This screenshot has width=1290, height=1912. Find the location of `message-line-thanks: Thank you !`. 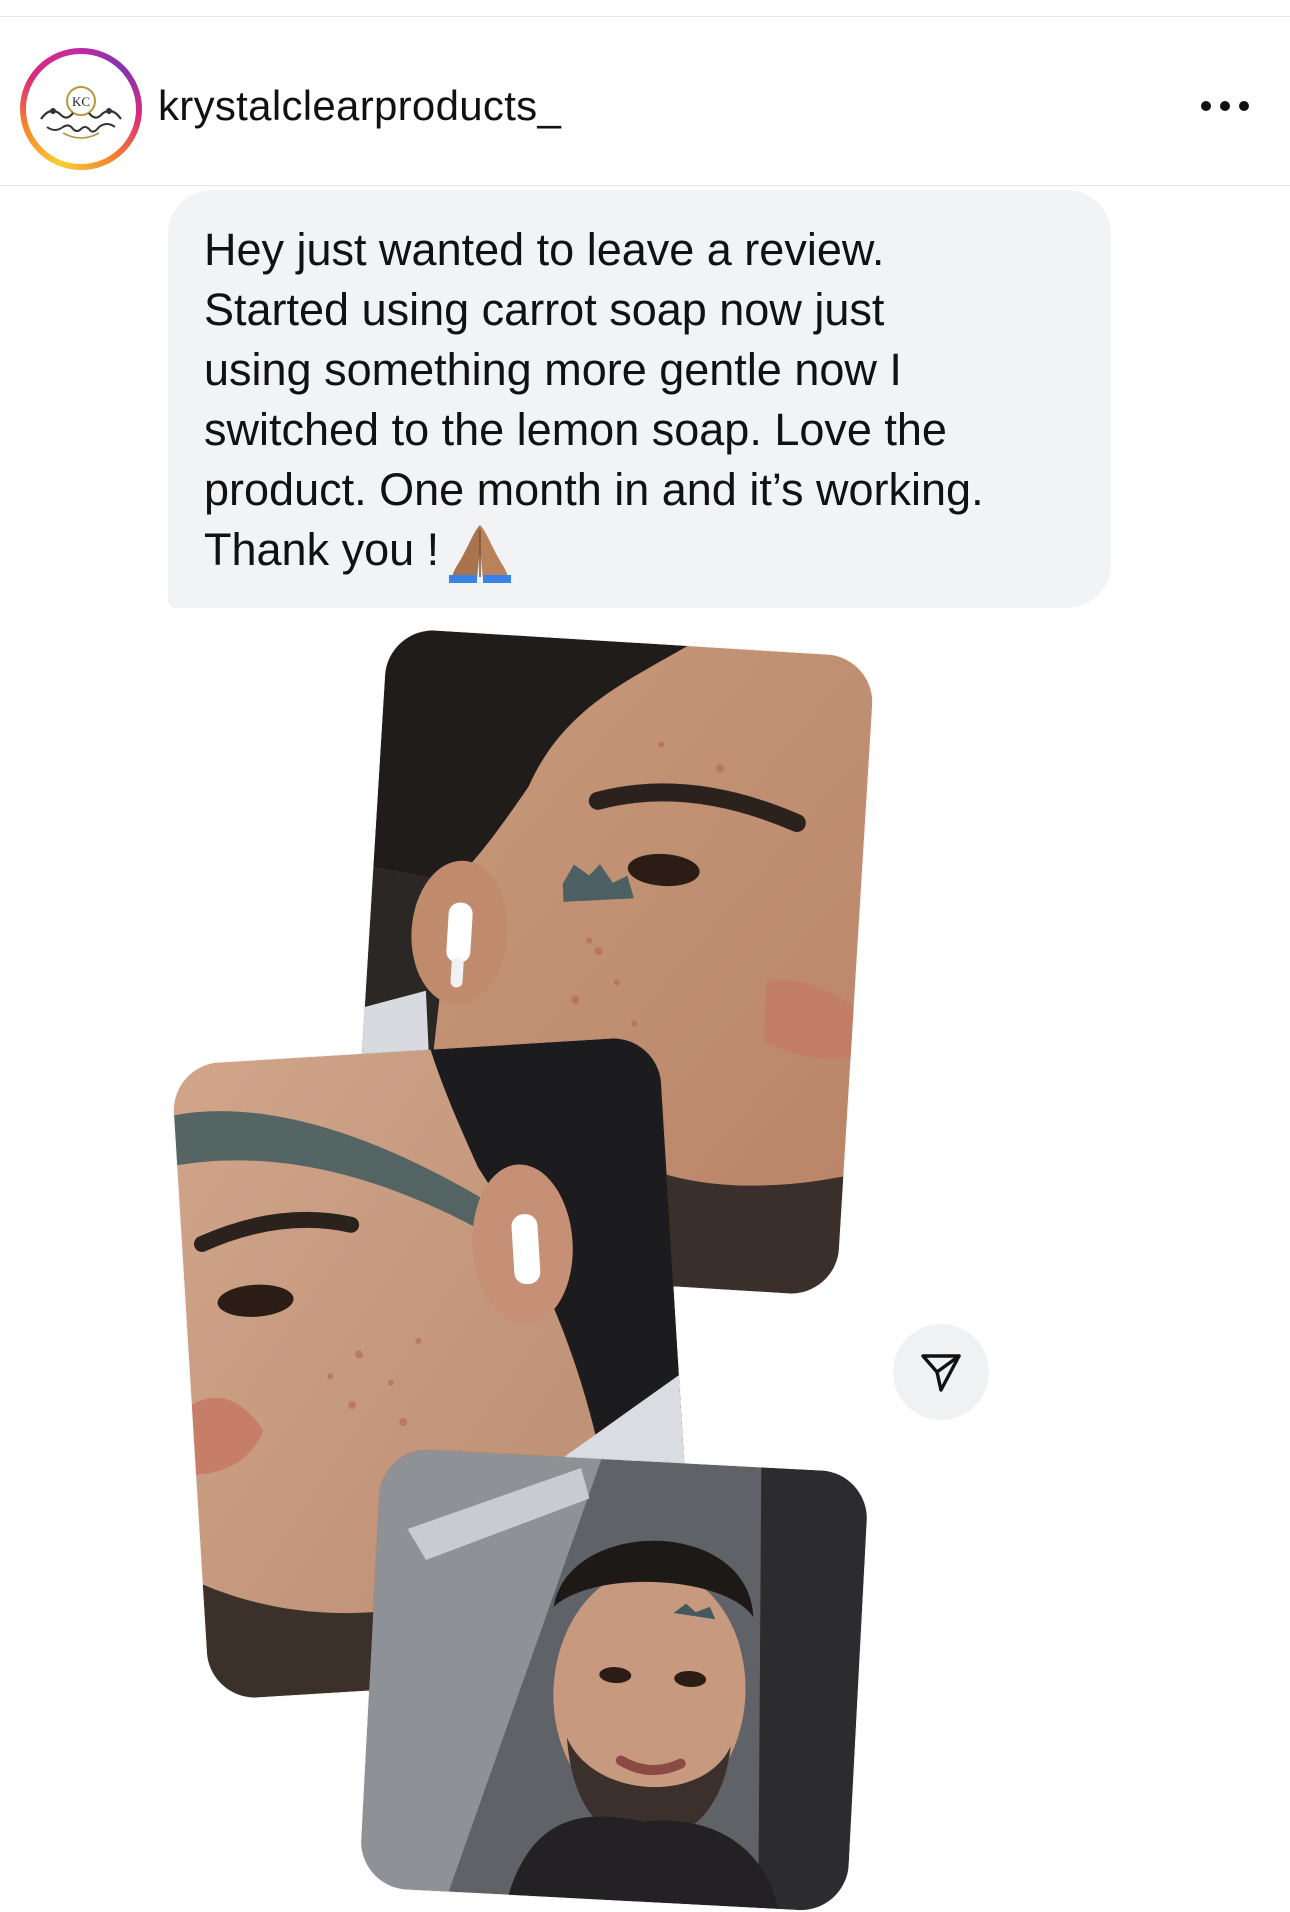

message-line-thanks: Thank you ! is located at coordinates (322, 549).